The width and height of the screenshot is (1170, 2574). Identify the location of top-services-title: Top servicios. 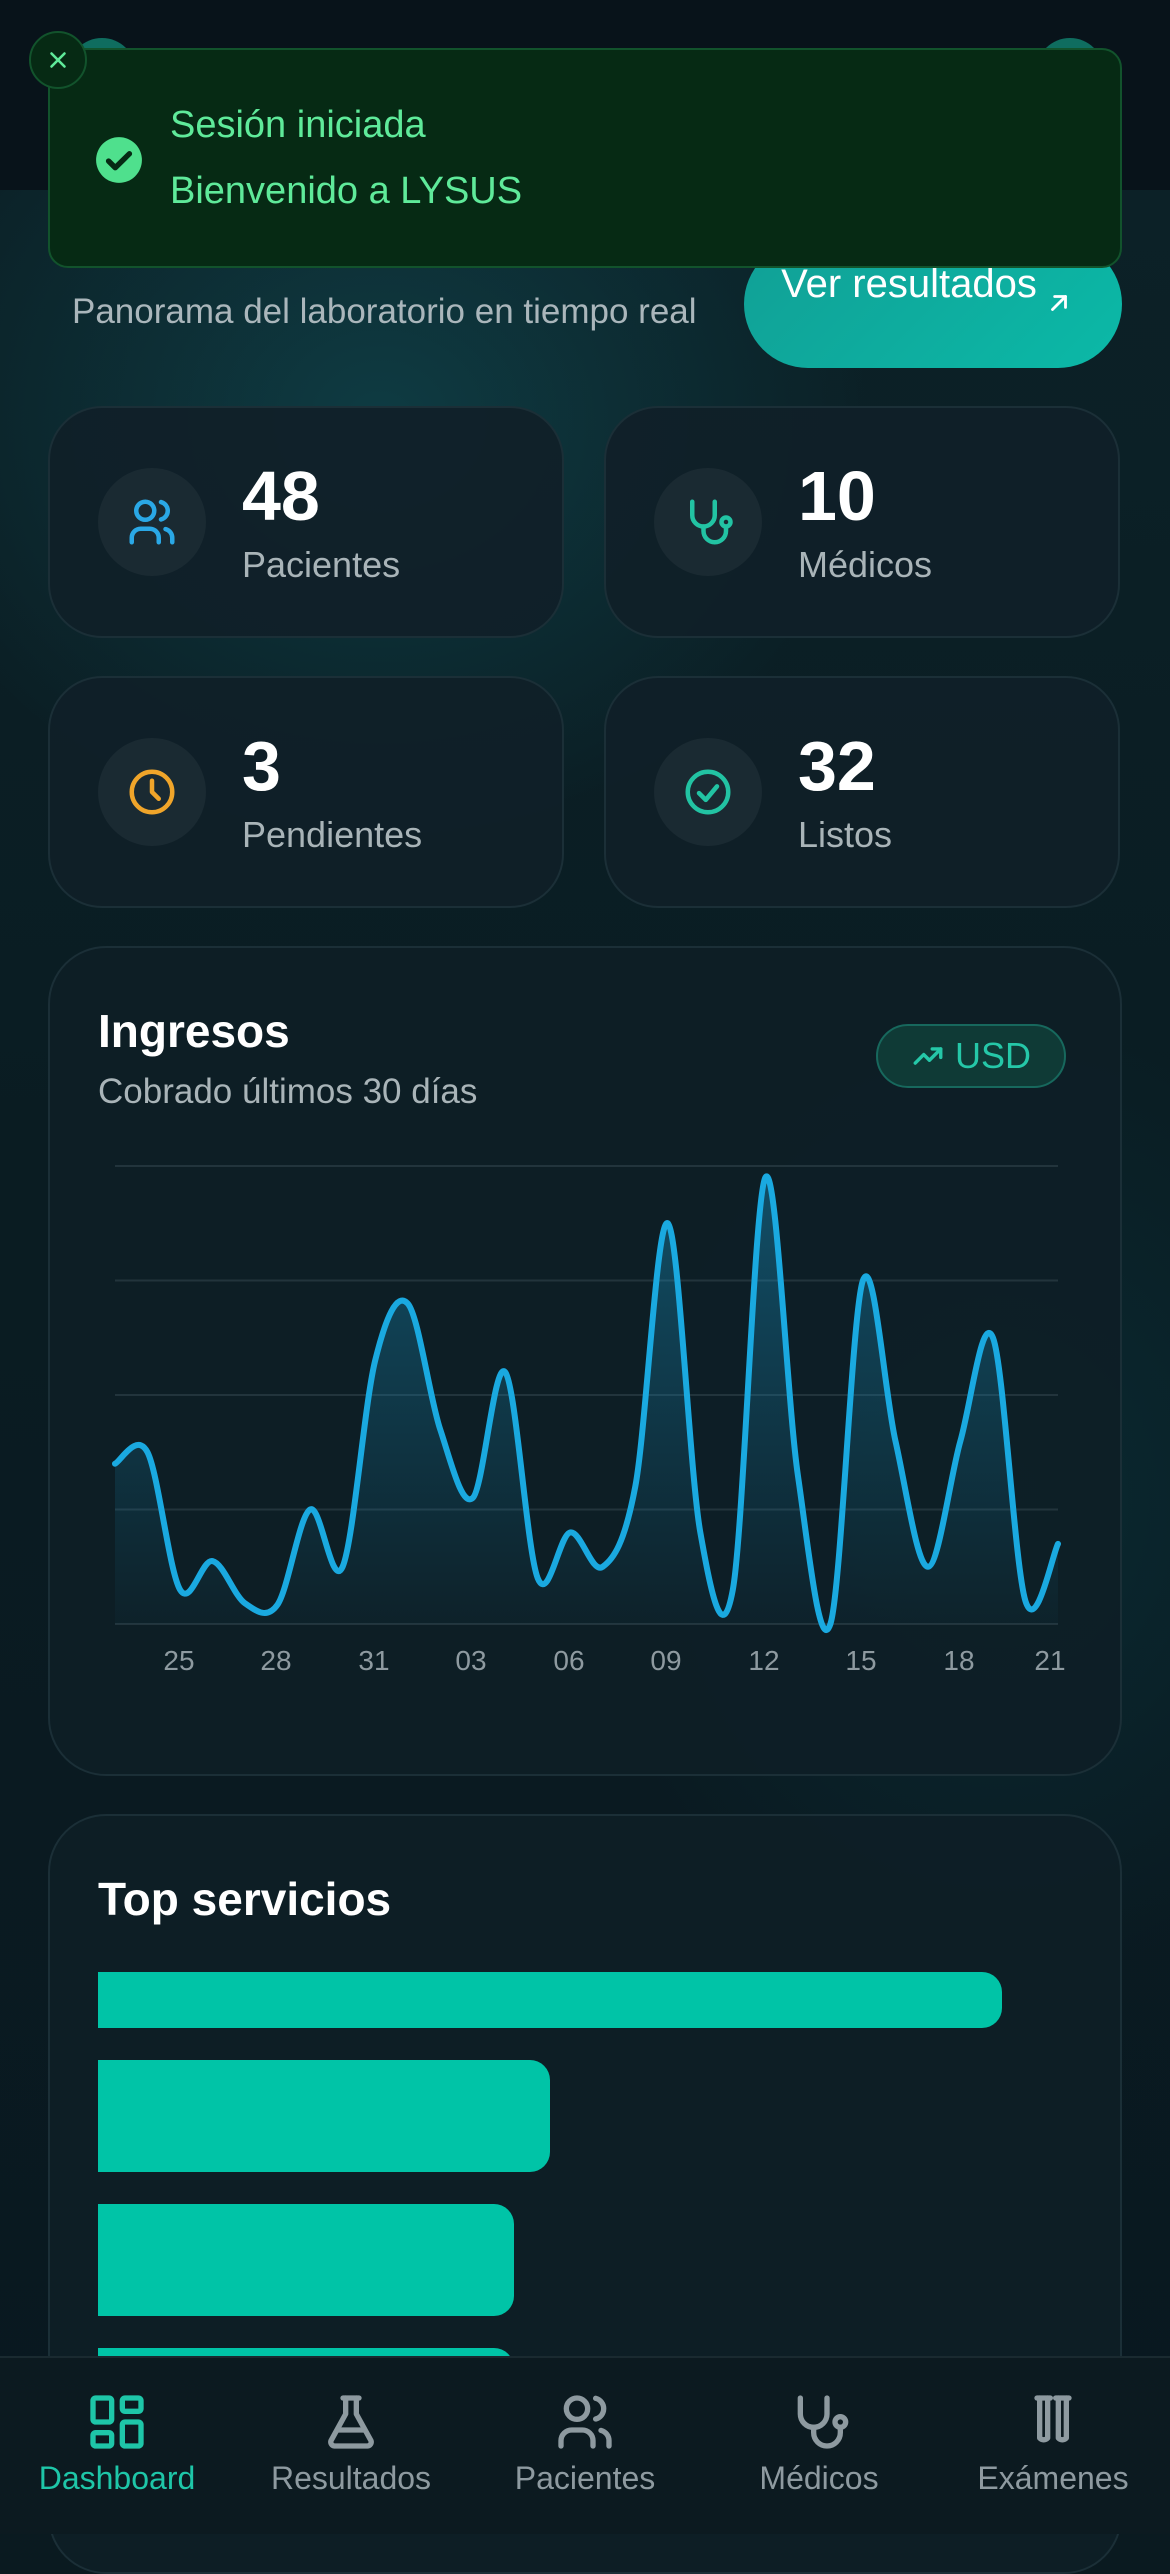
(245, 1899).